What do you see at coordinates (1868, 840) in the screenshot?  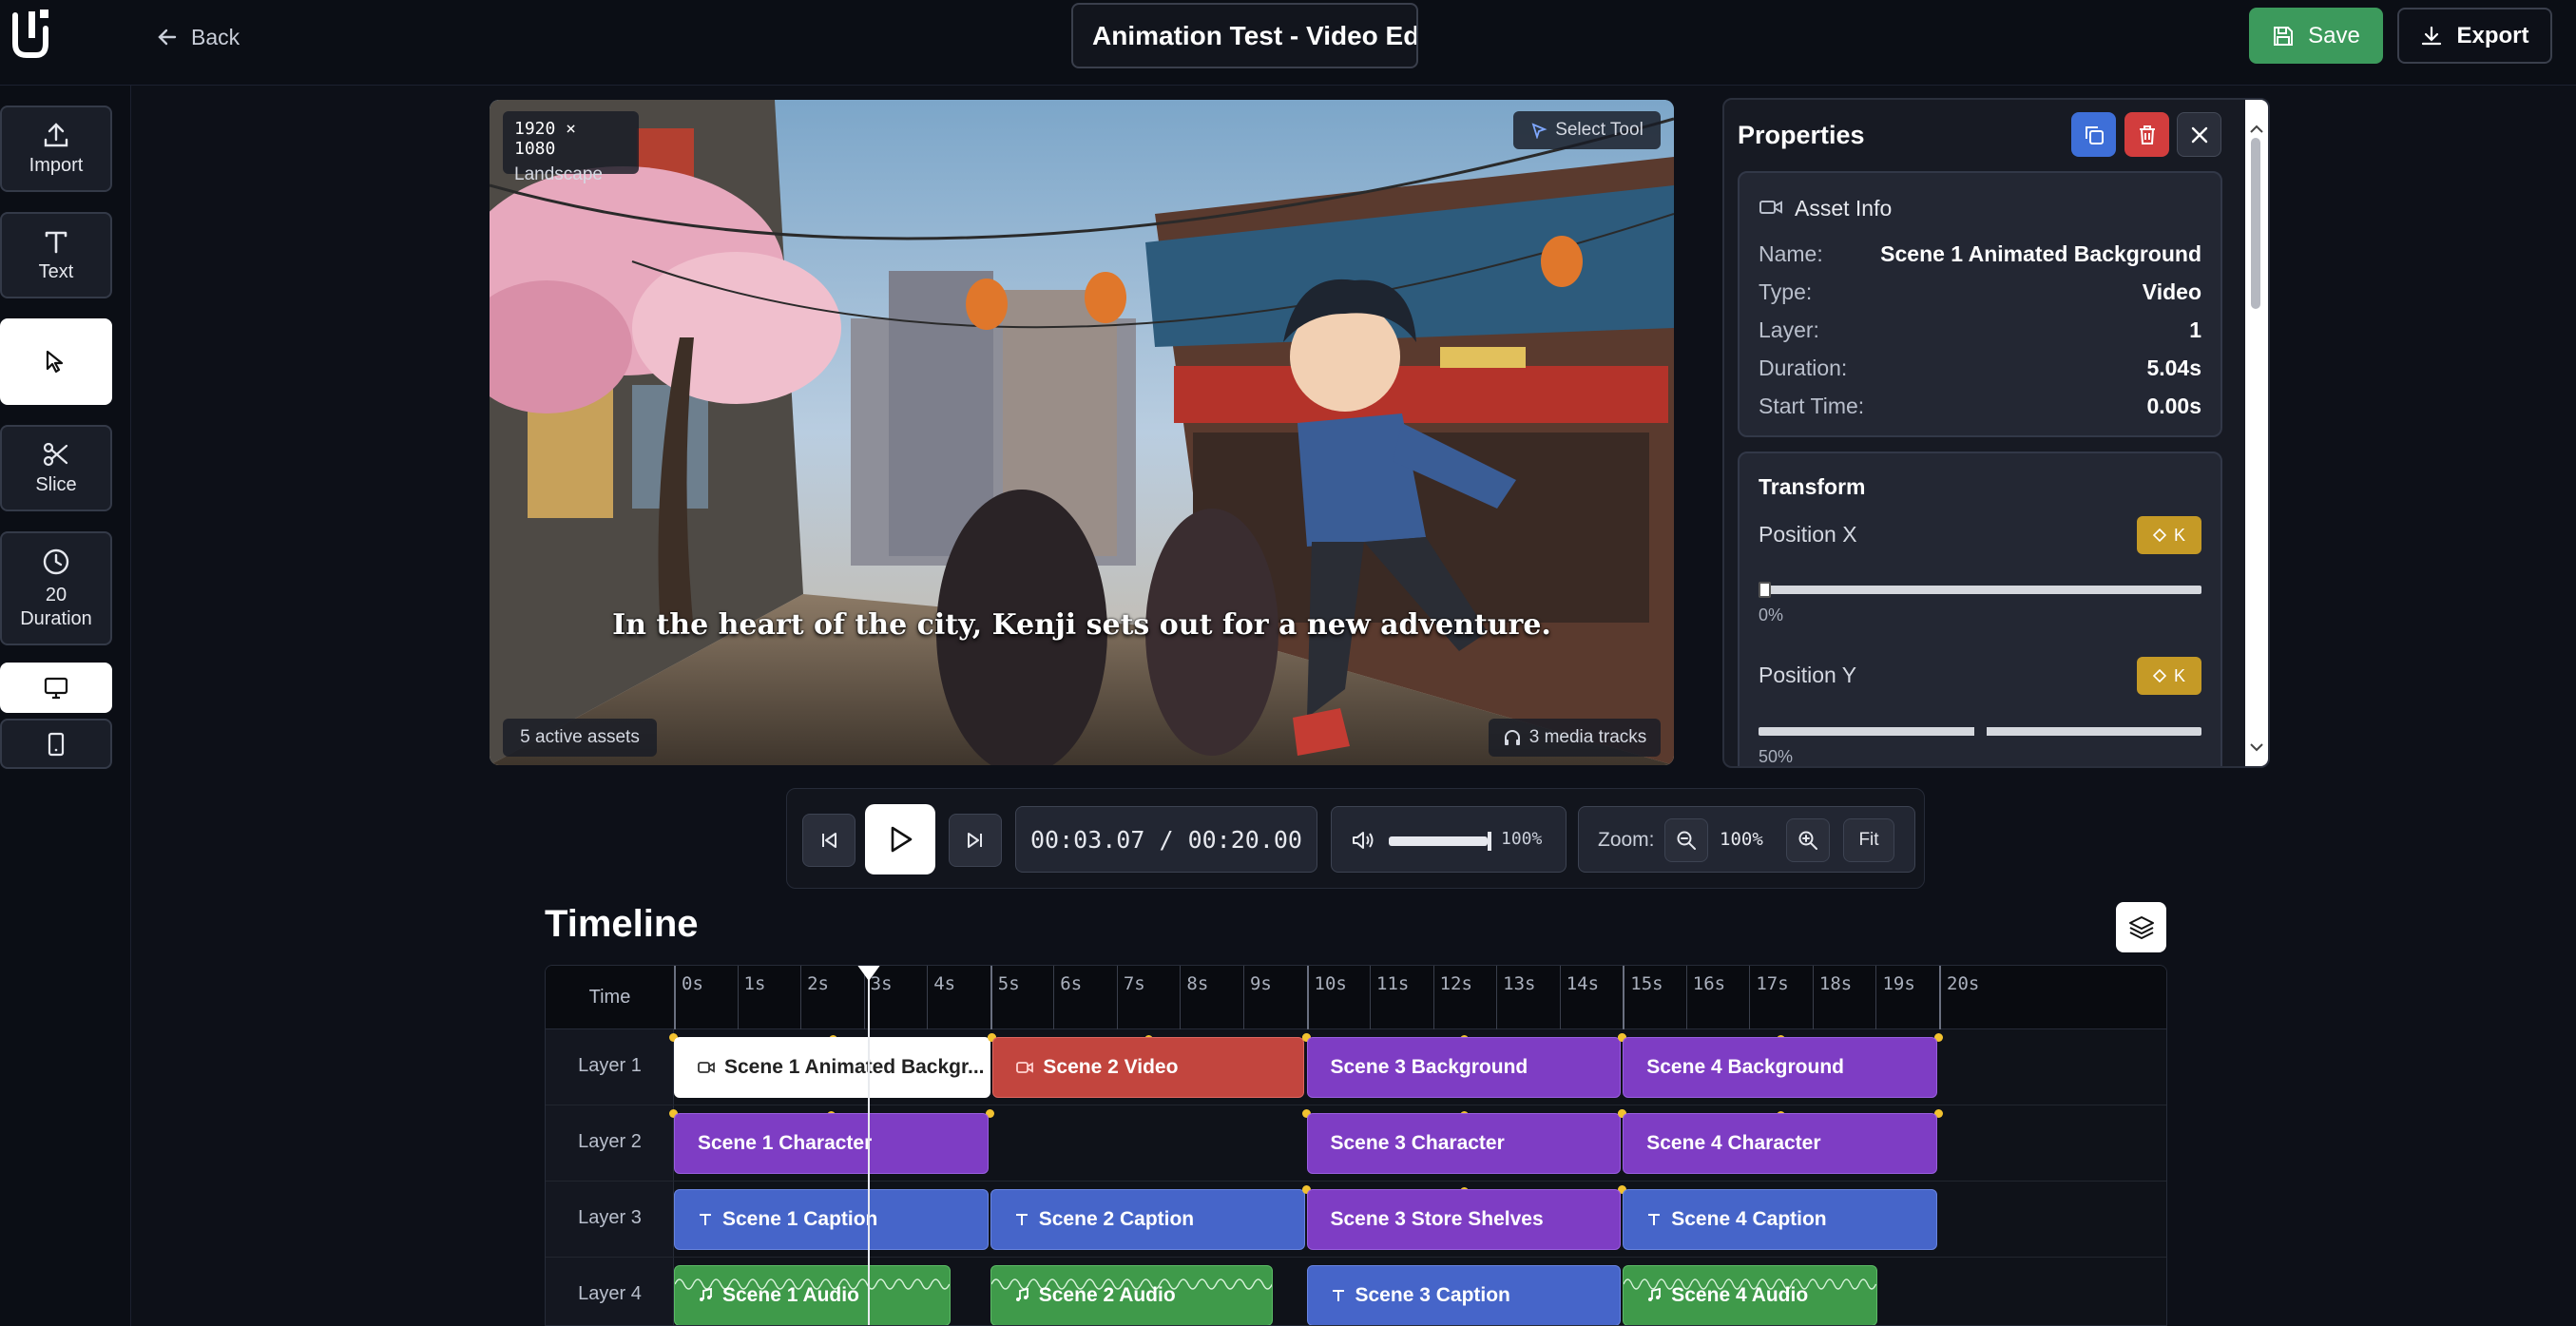 I see `zoom-fit-button: Fit` at bounding box center [1868, 840].